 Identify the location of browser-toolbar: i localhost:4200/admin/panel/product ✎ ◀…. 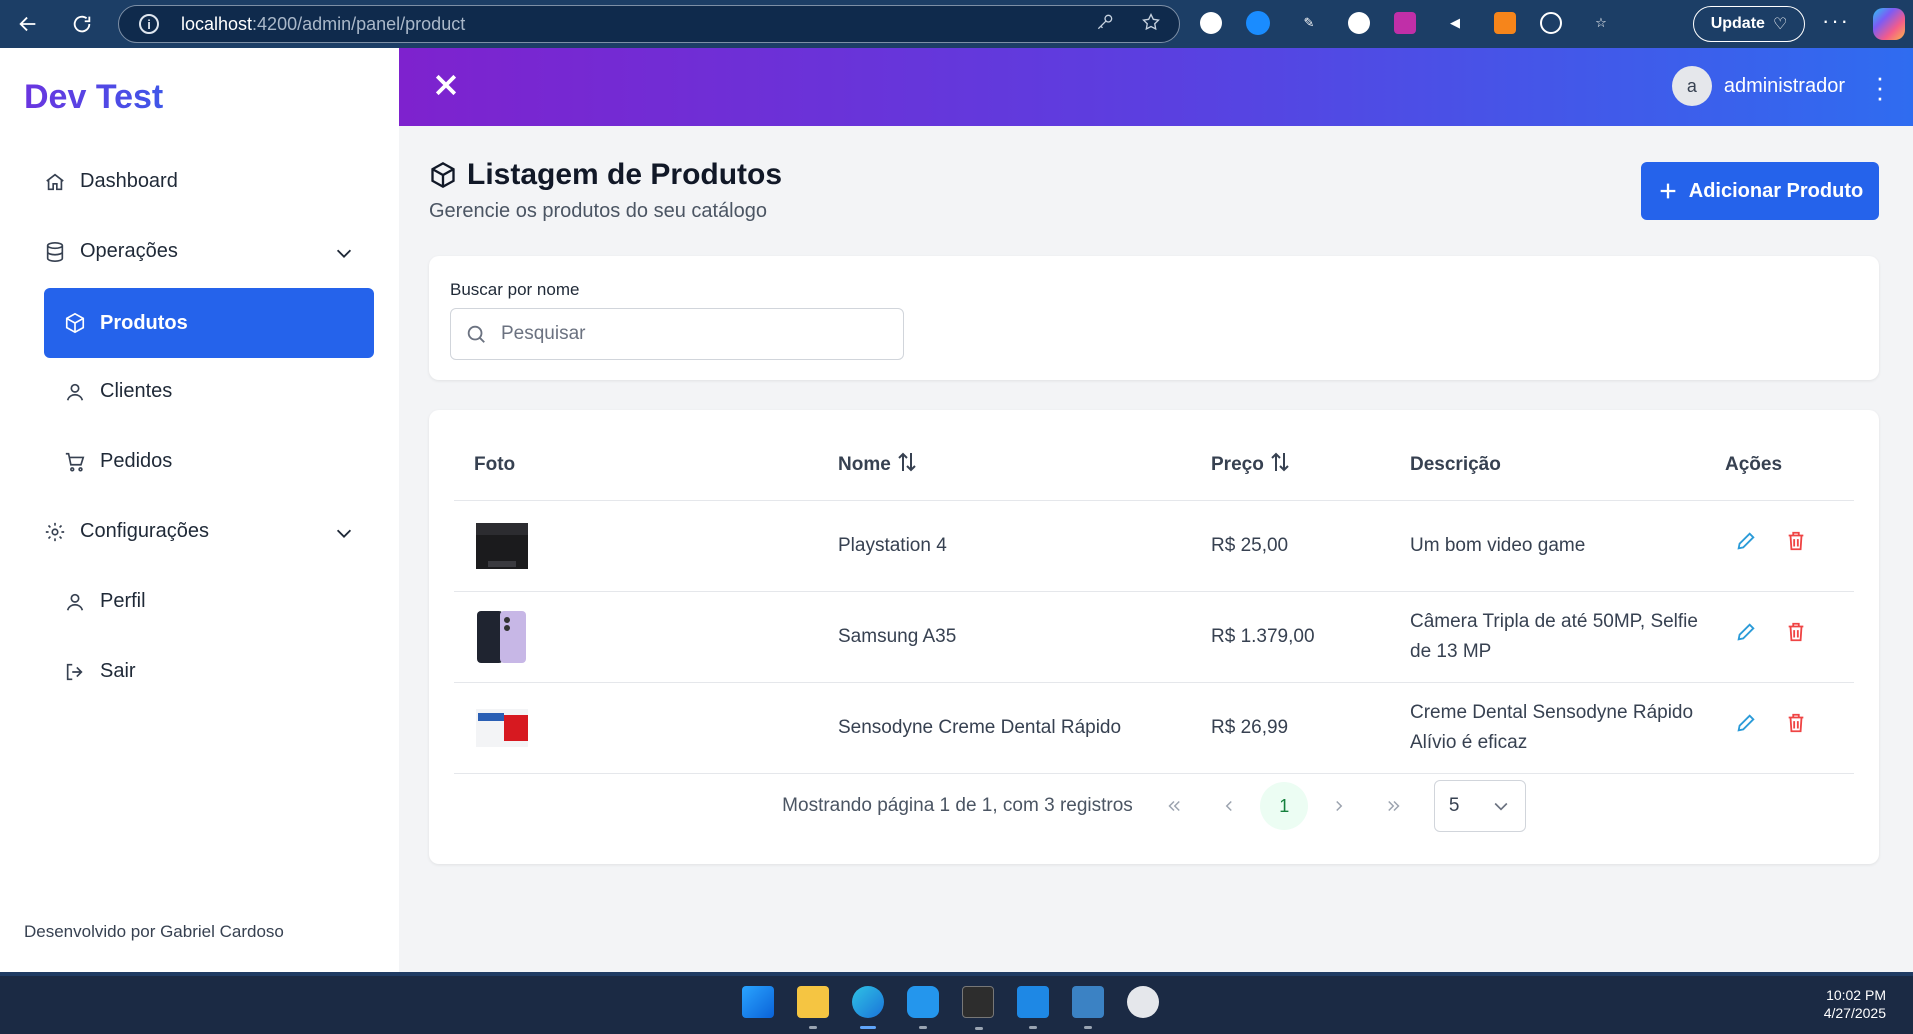
(956, 24).